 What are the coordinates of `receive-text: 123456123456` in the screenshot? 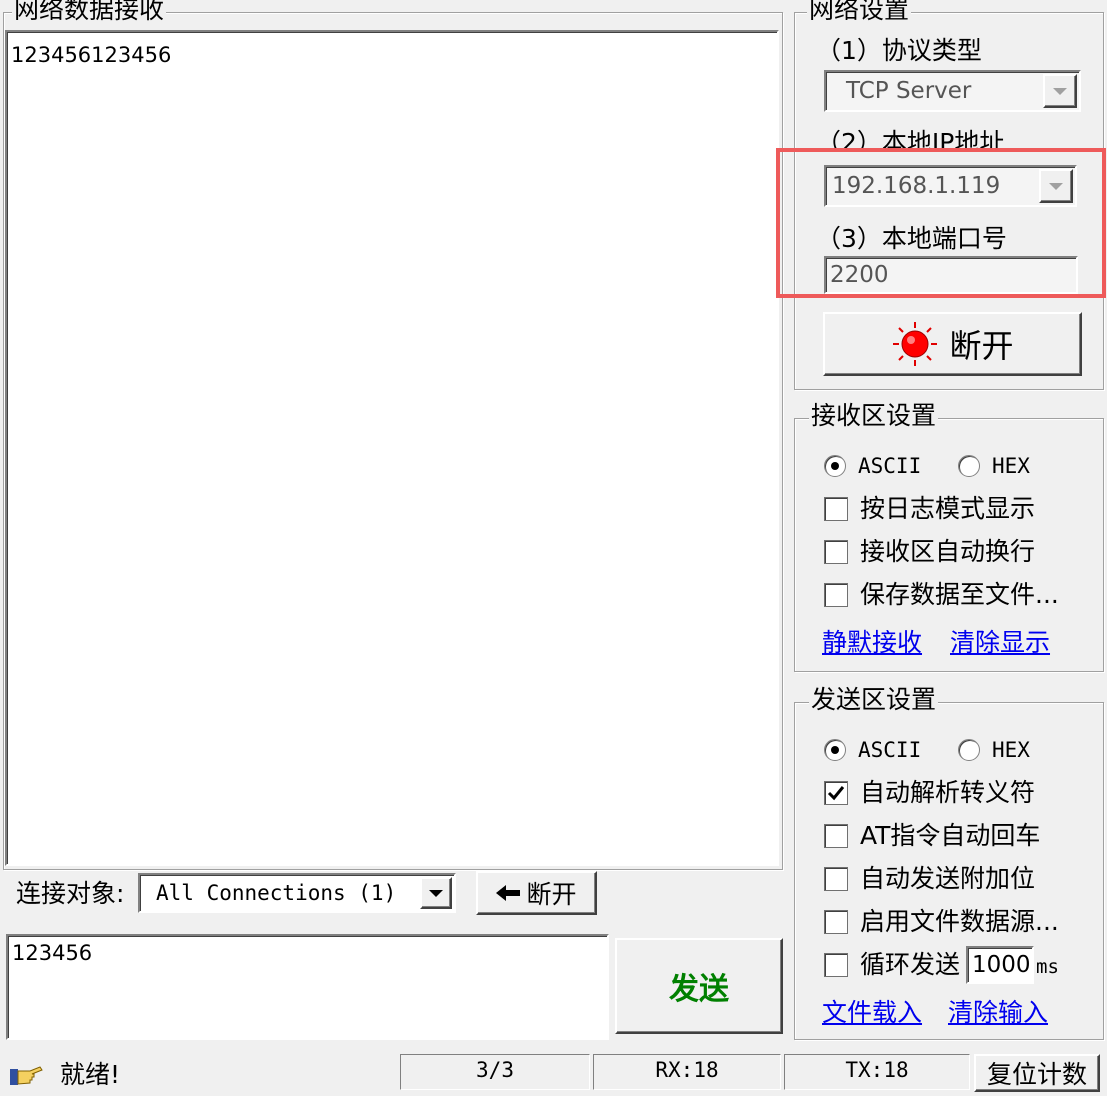 It's located at (91, 55).